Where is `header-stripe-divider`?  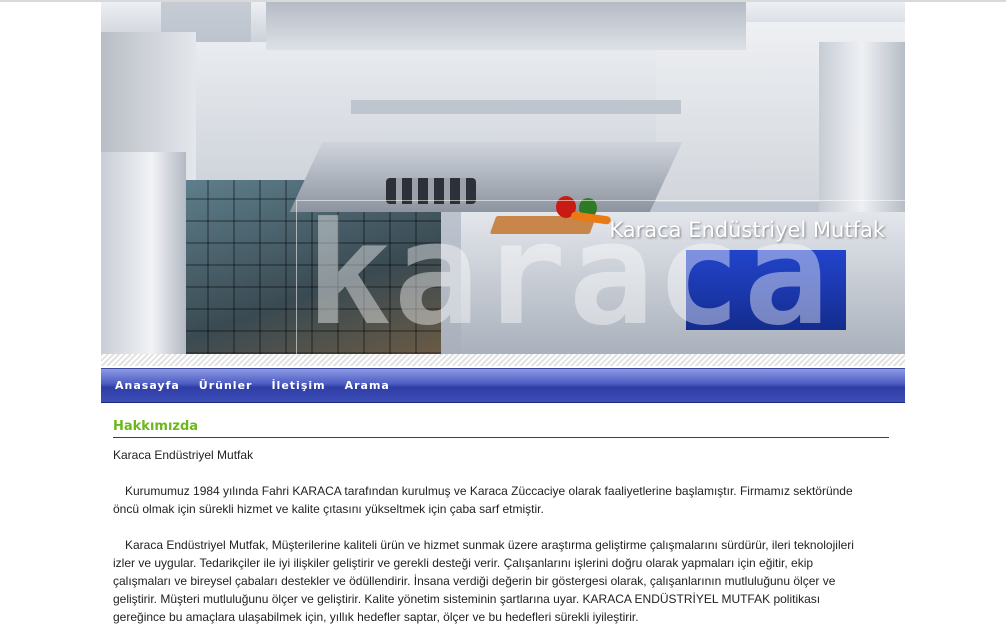
header-stripe-divider is located at coordinates (503, 360).